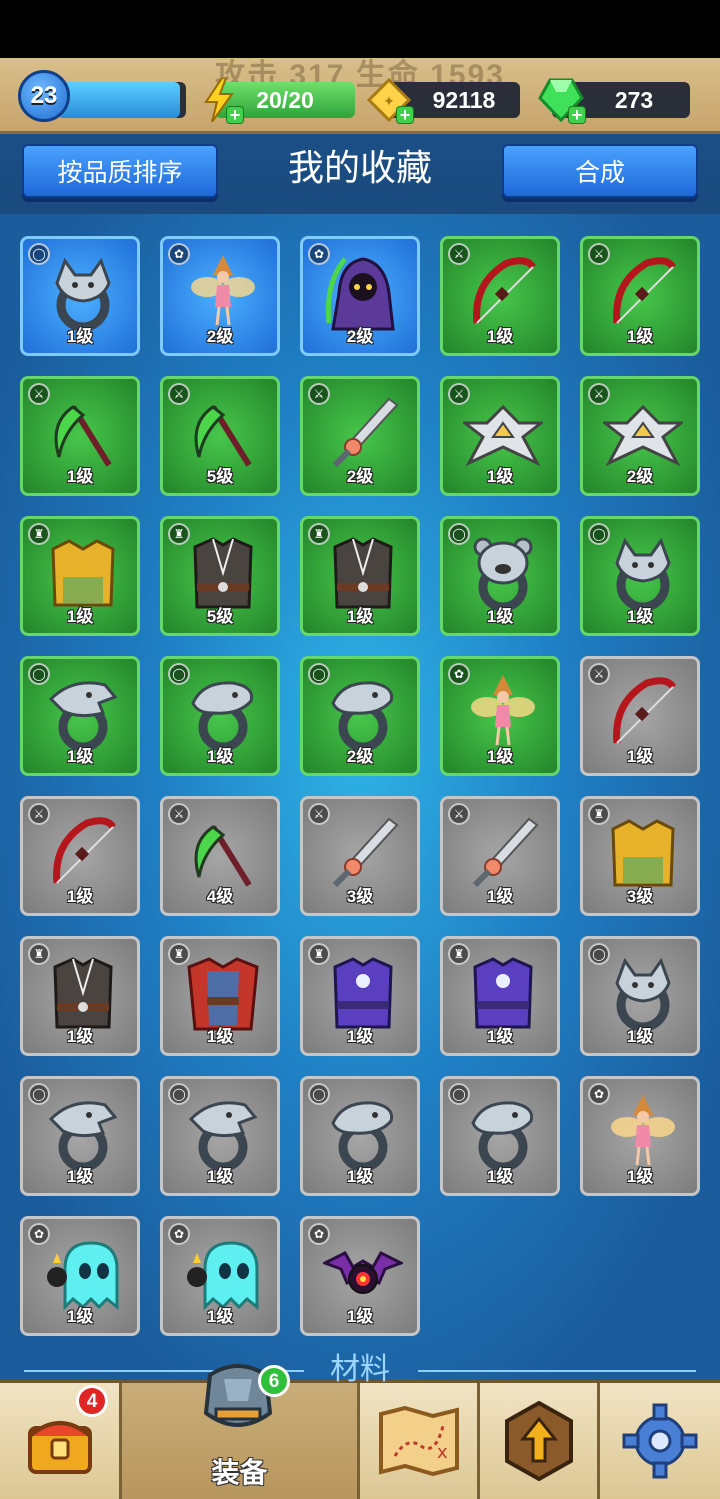  Describe the element at coordinates (562, 100) in the screenshot. I see `gem-icon: +` at that location.